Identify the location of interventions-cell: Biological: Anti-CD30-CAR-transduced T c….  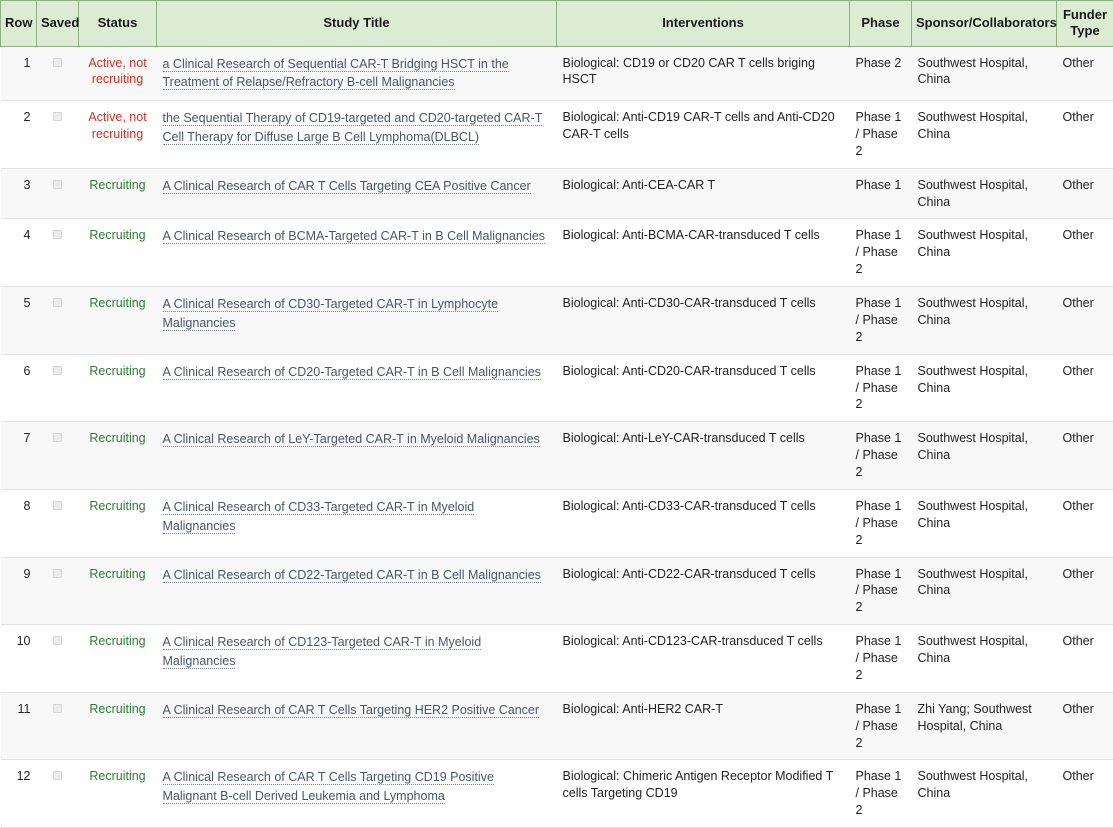
(703, 321).